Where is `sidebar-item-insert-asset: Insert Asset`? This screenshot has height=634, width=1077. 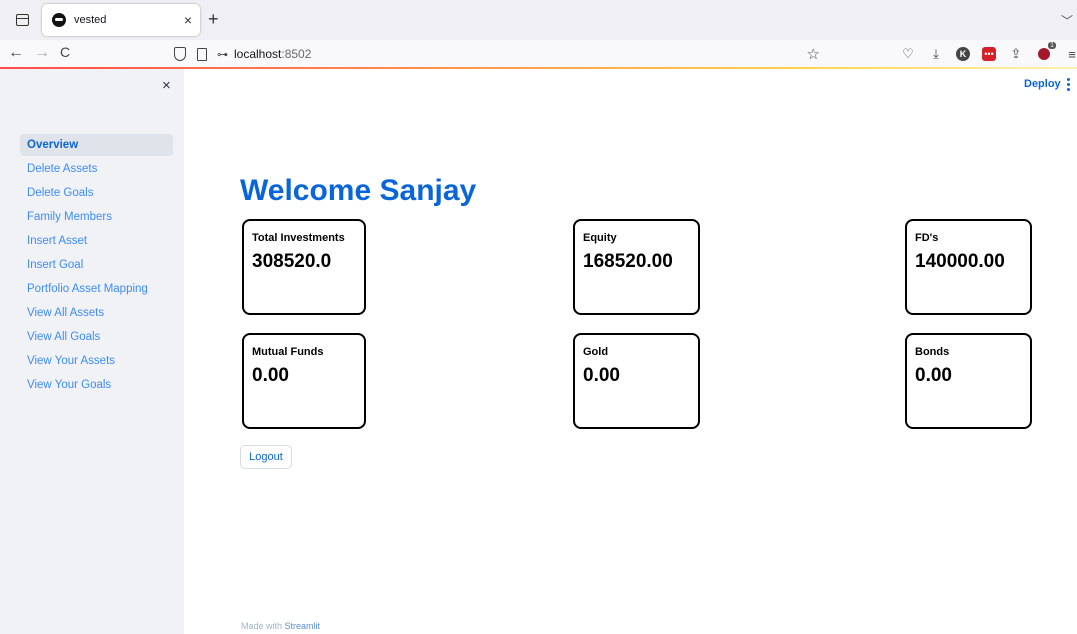 sidebar-item-insert-asset: Insert Asset is located at coordinates (96, 241).